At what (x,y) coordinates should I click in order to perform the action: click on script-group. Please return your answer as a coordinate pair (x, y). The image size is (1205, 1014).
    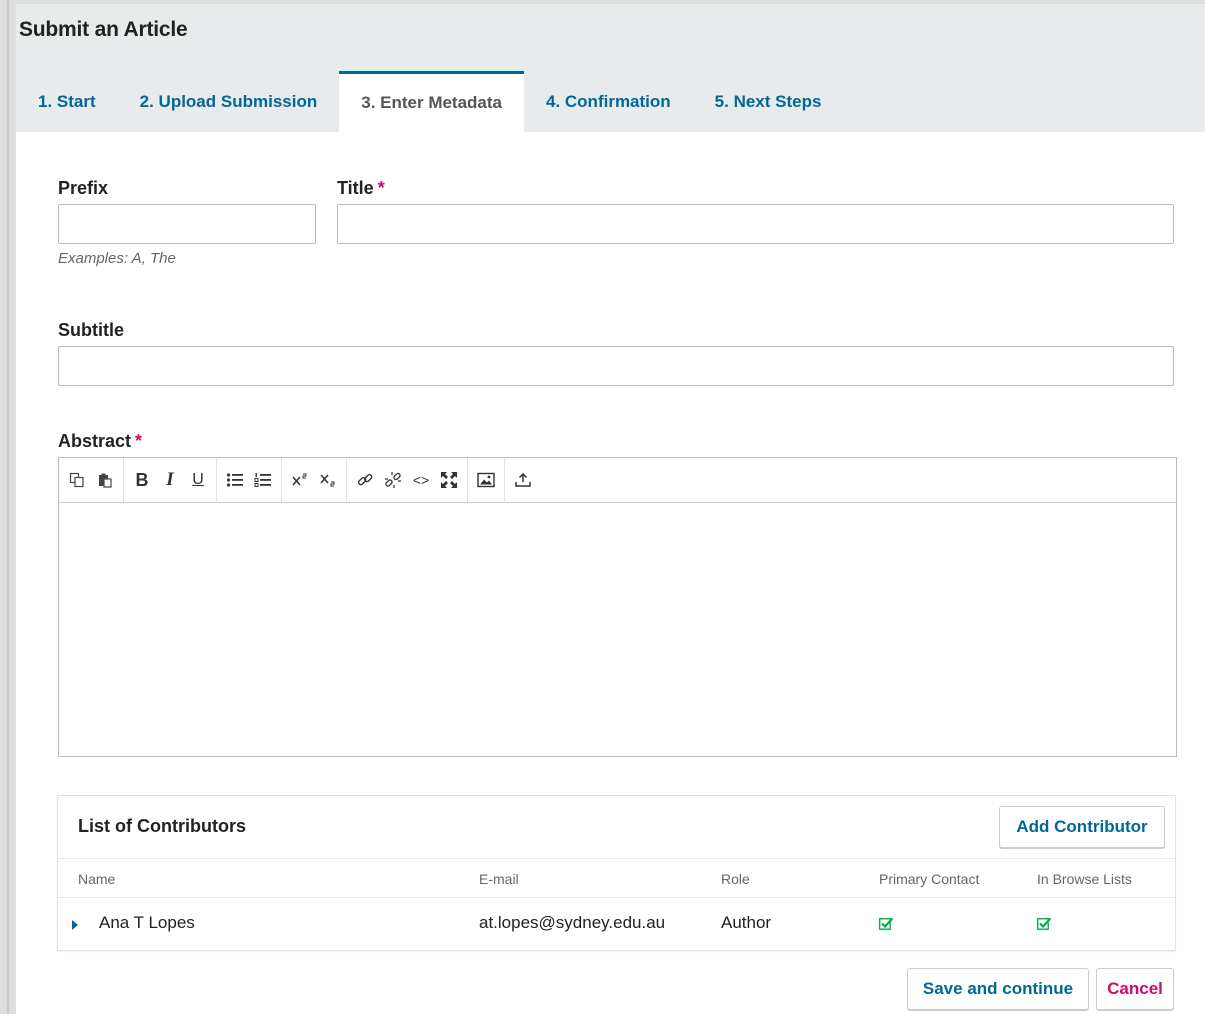
    Looking at the image, I should click on (314, 480).